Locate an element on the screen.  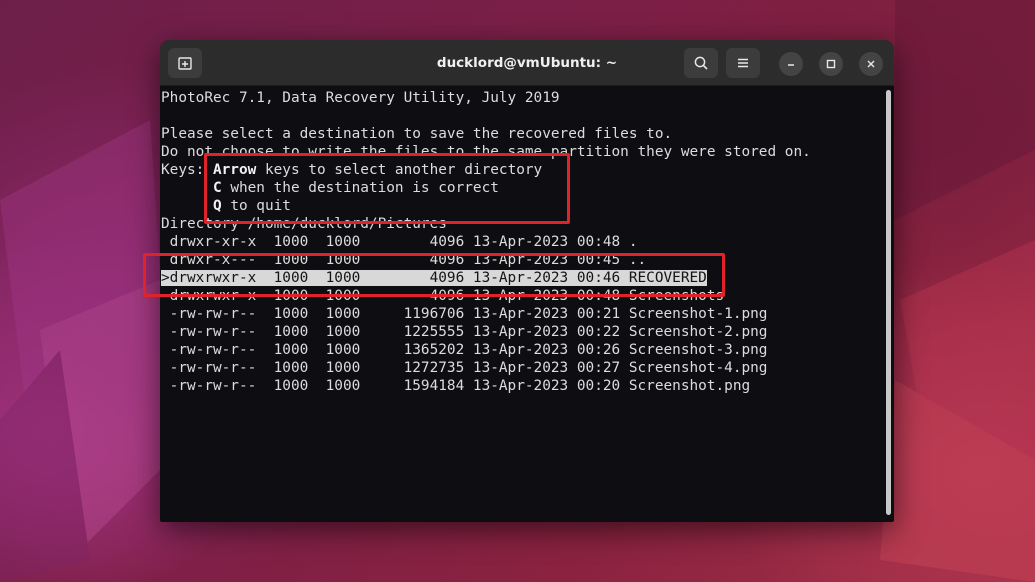
key-q-desc: to quit is located at coordinates (256, 206).